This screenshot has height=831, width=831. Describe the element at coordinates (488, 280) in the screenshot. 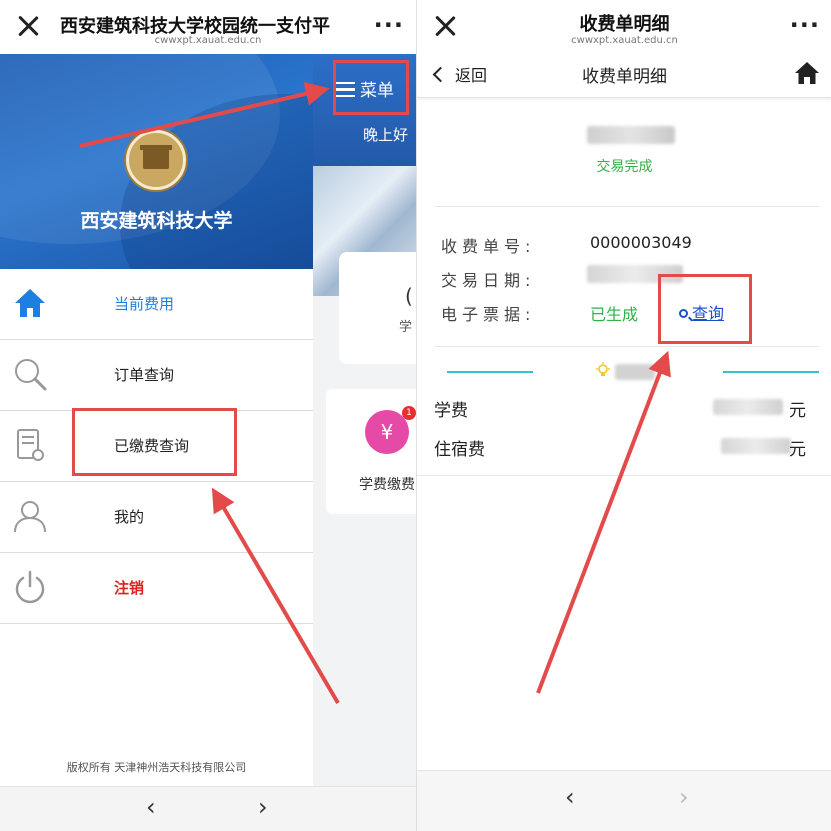

I see `date-label: 交易日期:` at that location.